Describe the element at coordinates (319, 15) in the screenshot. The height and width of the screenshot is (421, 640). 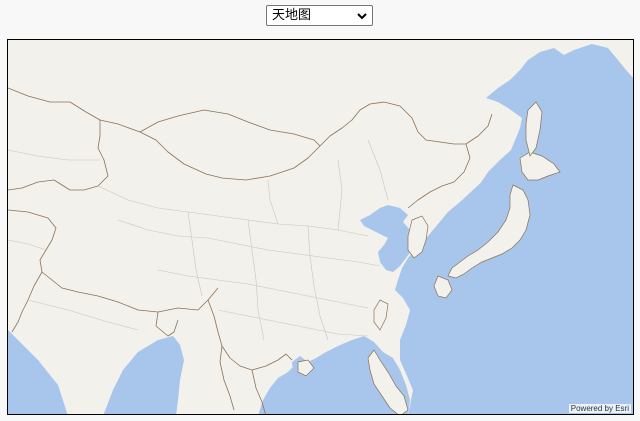
I see `basemap-select: 天地图` at that location.